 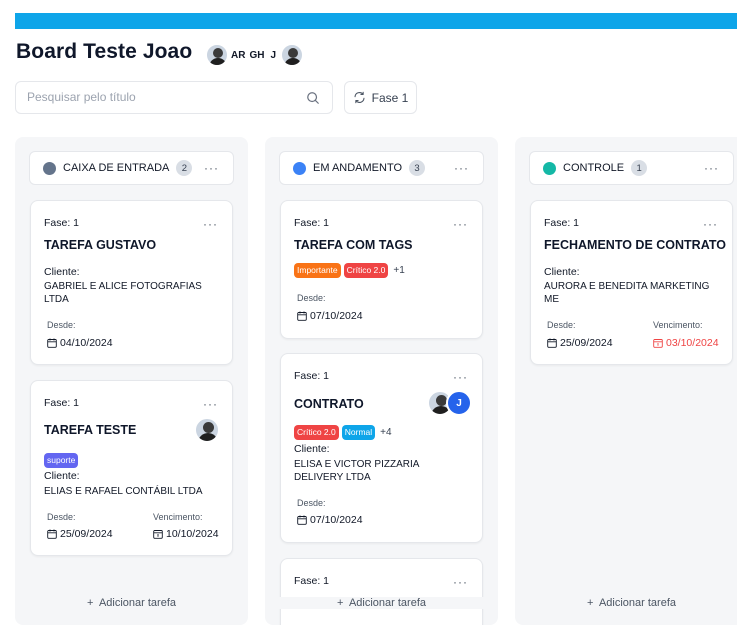 I want to click on column-count-badge: 3, so click(x=417, y=168).